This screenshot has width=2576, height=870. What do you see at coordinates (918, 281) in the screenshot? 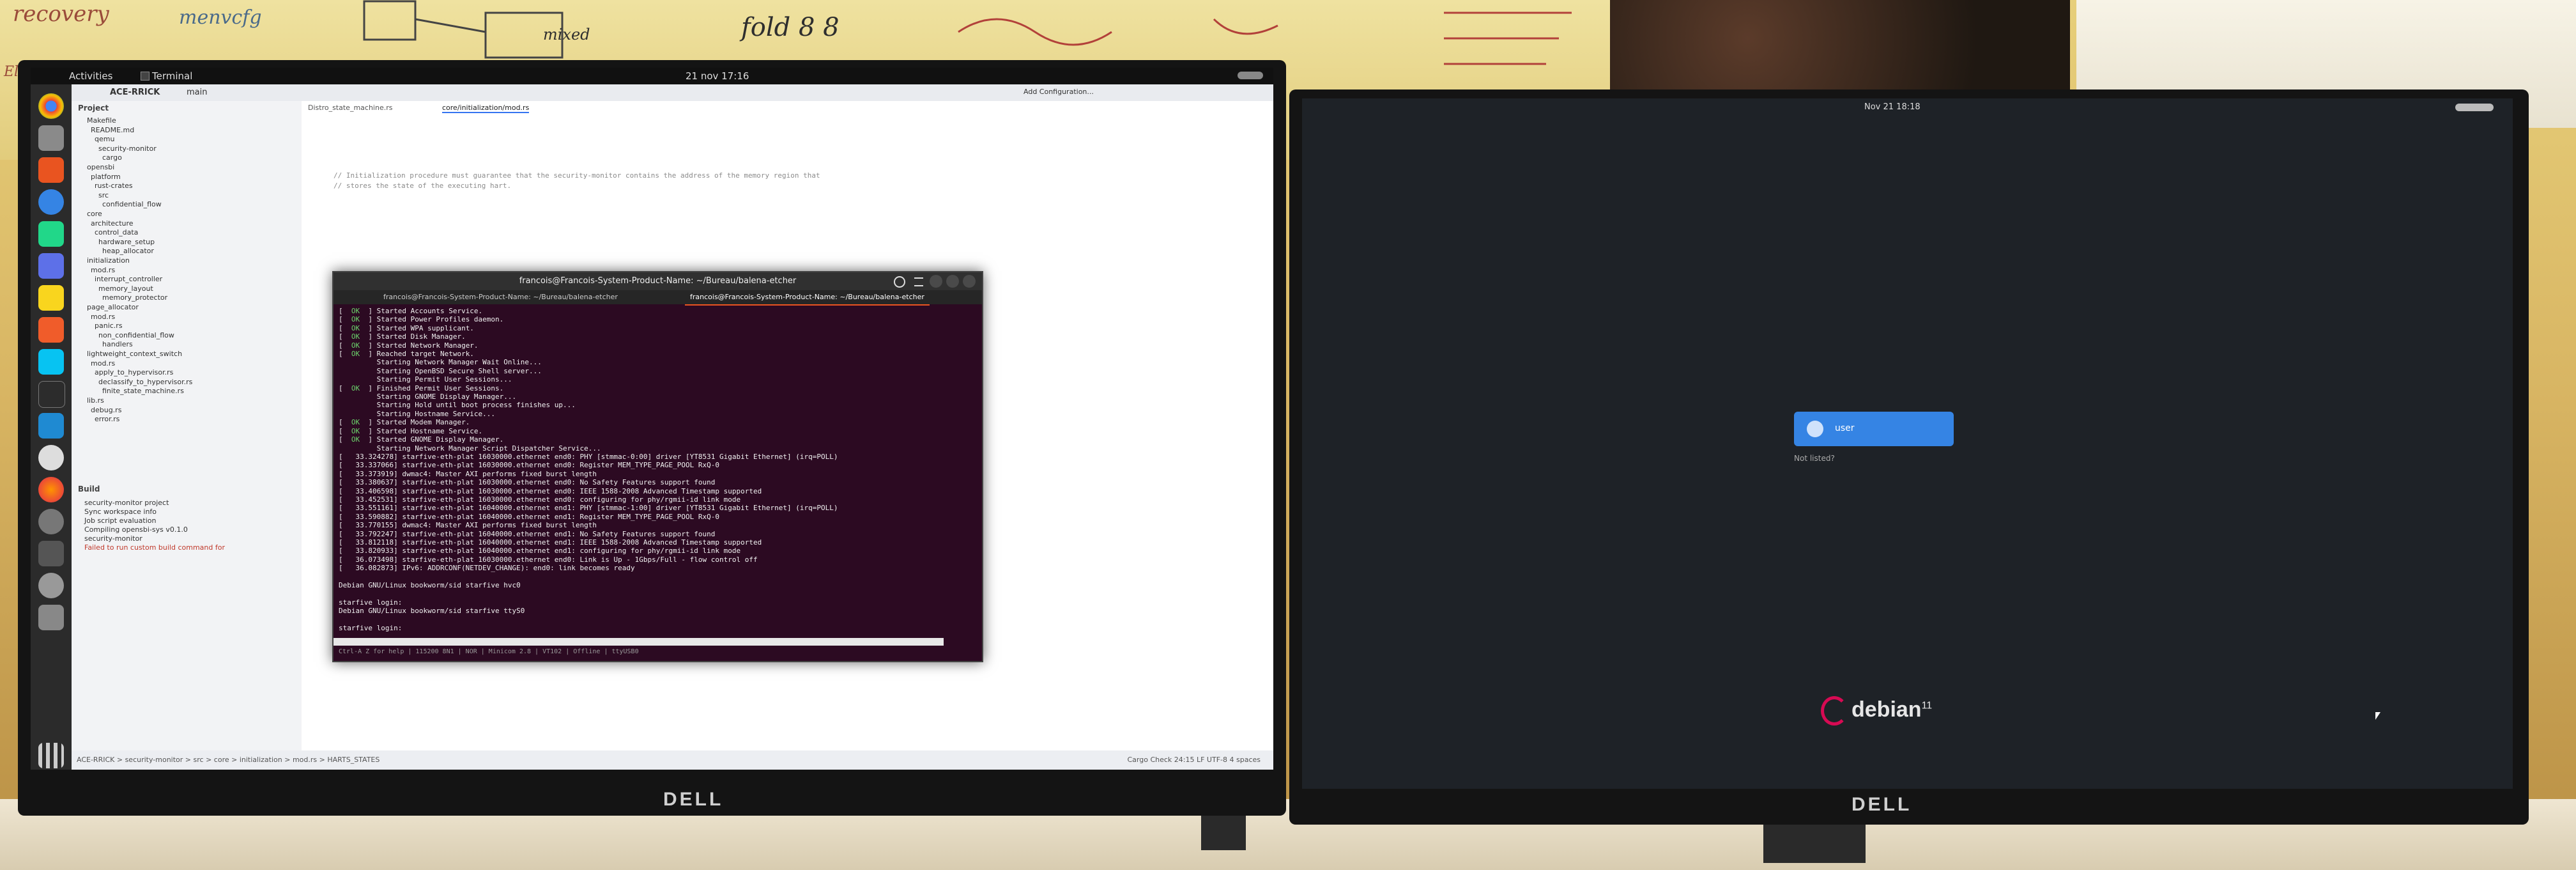
I see `menu-icon` at bounding box center [918, 281].